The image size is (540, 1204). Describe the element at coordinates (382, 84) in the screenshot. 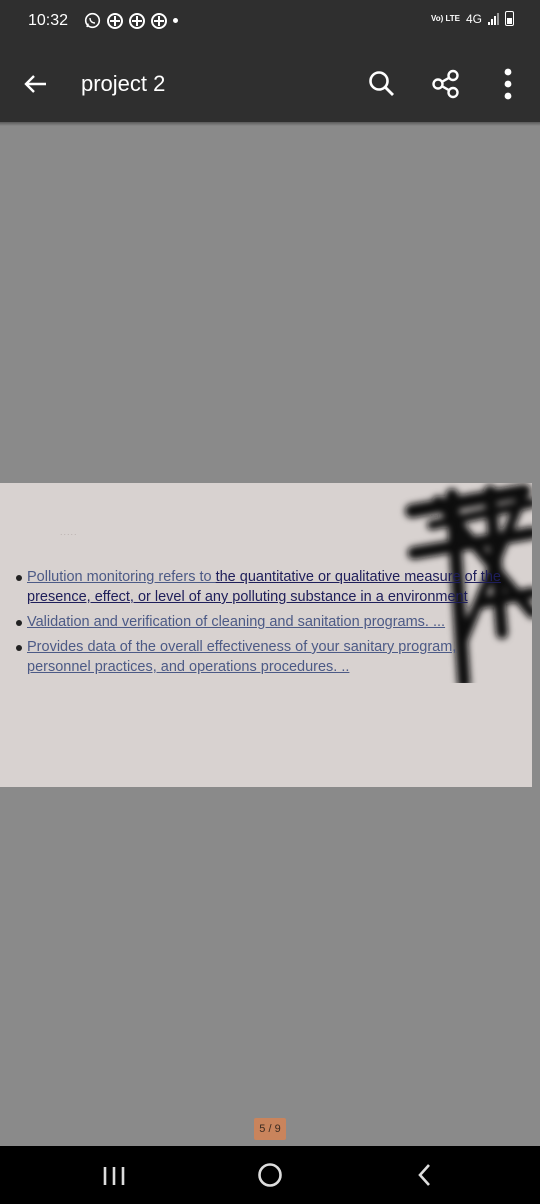

I see `search-icon` at that location.